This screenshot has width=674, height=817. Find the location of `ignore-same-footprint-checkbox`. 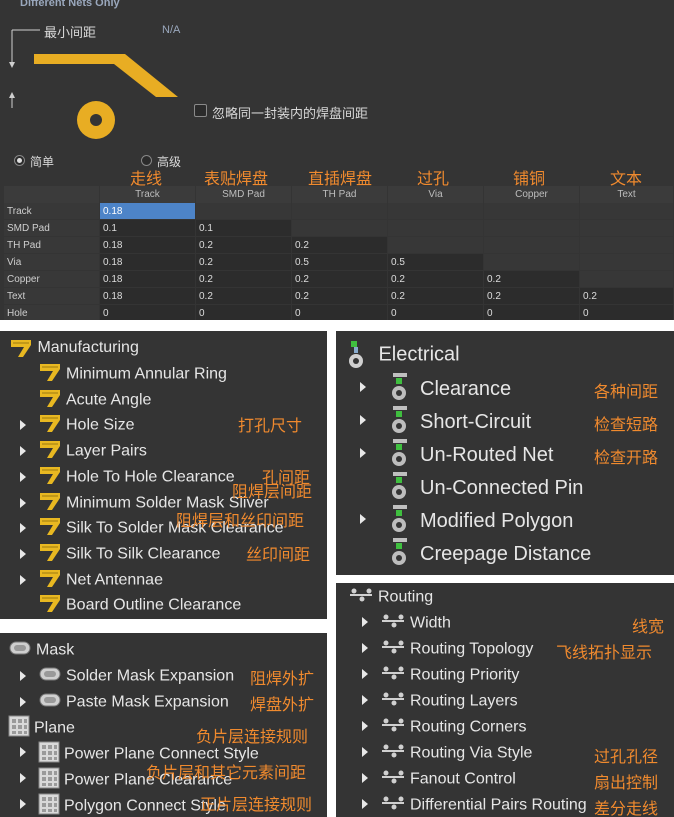

ignore-same-footprint-checkbox is located at coordinates (200, 110).